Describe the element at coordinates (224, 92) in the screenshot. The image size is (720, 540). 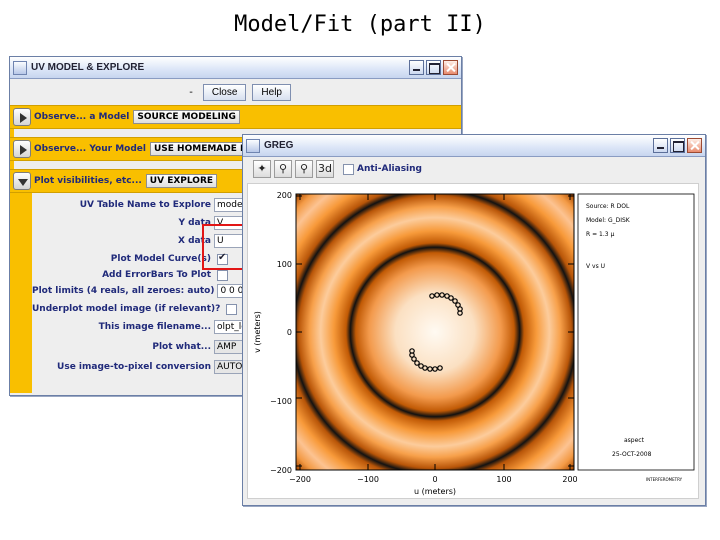
I see `close-button: Close` at that location.